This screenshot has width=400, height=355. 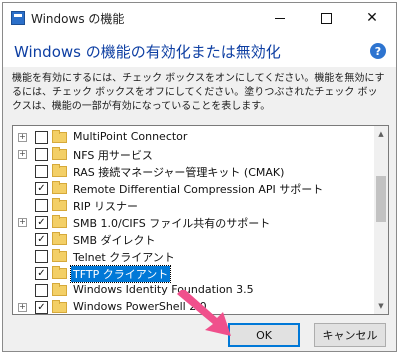 What do you see at coordinates (199, 18) in the screenshot?
I see `title-bar: Windows の機能 ✕` at bounding box center [199, 18].